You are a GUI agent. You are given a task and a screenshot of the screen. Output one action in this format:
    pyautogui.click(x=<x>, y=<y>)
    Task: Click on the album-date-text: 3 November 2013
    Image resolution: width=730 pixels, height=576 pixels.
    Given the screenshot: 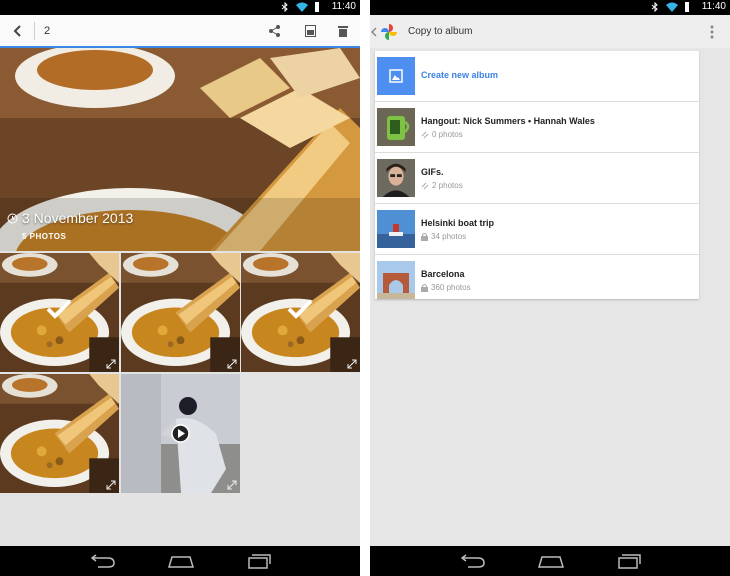 What is the action you would take?
    pyautogui.click(x=78, y=218)
    